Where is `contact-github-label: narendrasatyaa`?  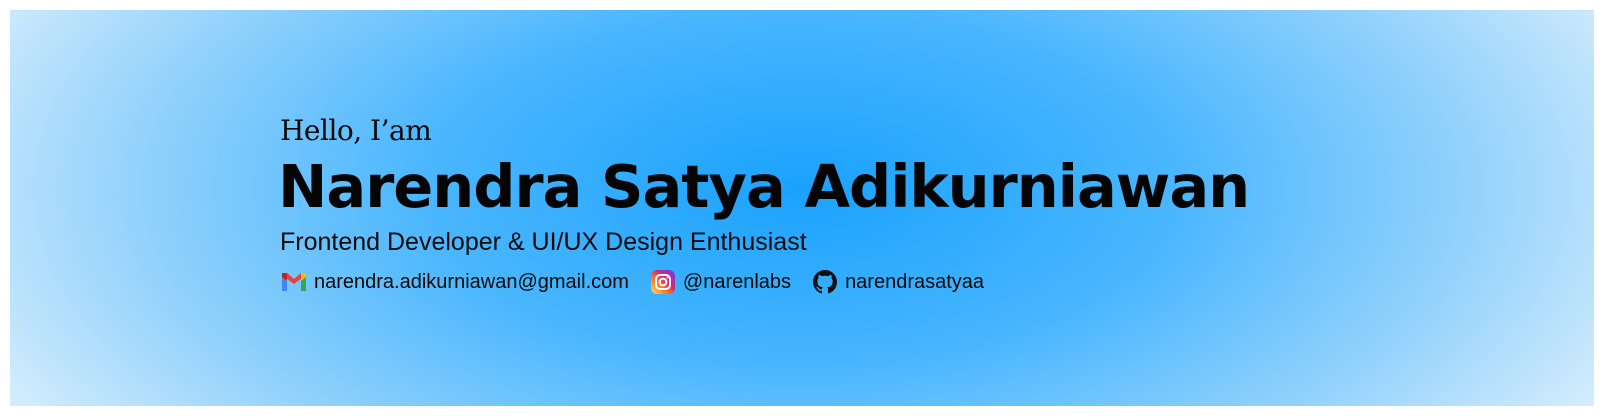 contact-github-label: narendrasatyaa is located at coordinates (915, 281).